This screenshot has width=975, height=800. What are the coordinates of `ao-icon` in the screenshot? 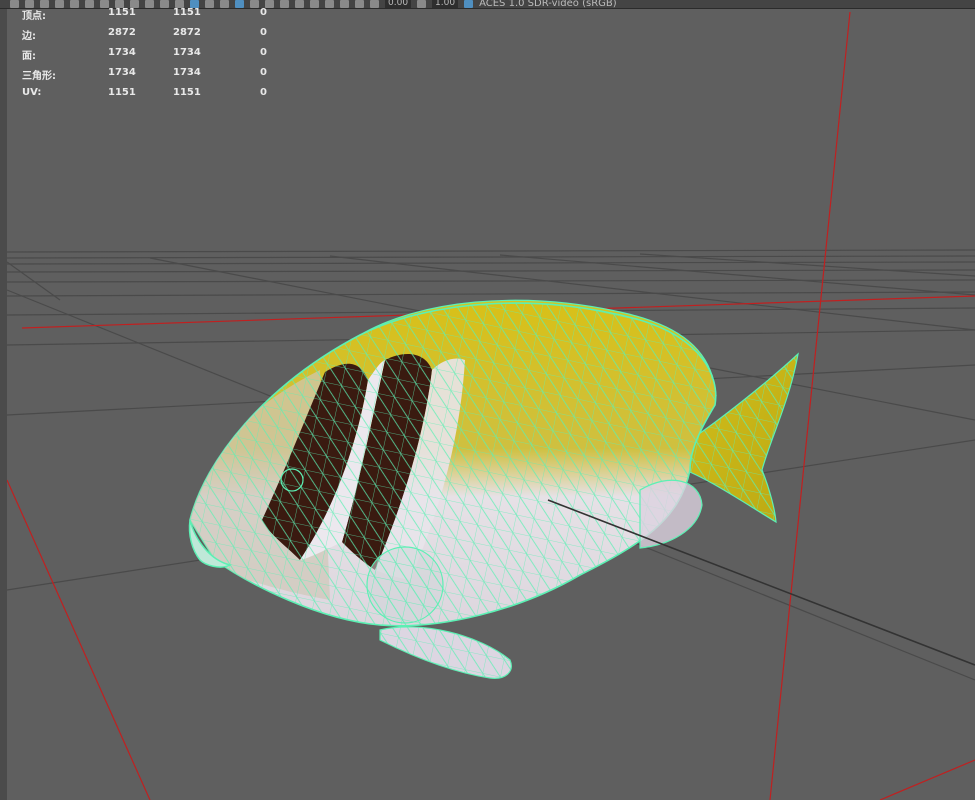 It's located at (284, 4).